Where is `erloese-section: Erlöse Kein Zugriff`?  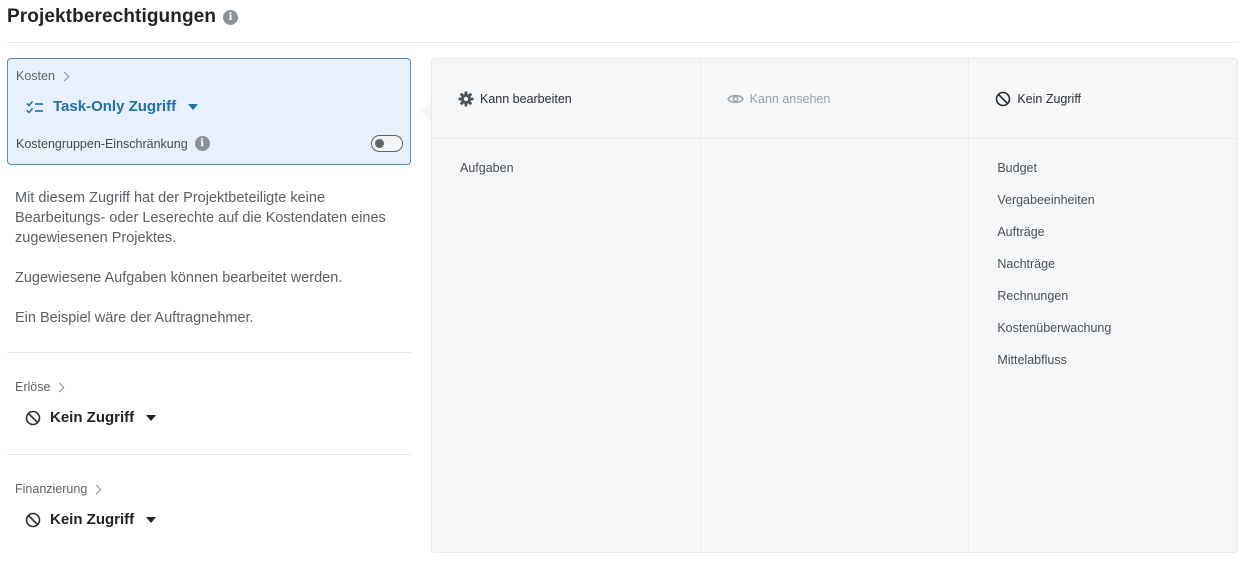
erloese-section: Erlöse Kein Zugriff is located at coordinates (209, 389).